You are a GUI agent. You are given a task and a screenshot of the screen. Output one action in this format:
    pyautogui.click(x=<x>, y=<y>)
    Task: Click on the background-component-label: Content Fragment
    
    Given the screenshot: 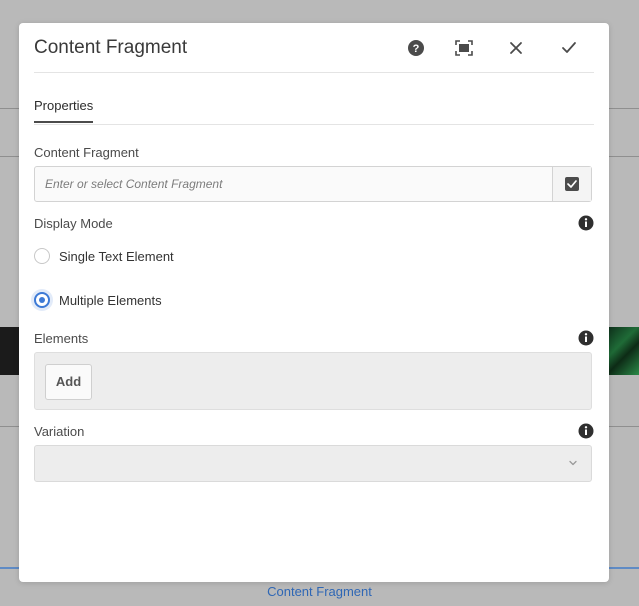 What is the action you would take?
    pyautogui.click(x=319, y=591)
    